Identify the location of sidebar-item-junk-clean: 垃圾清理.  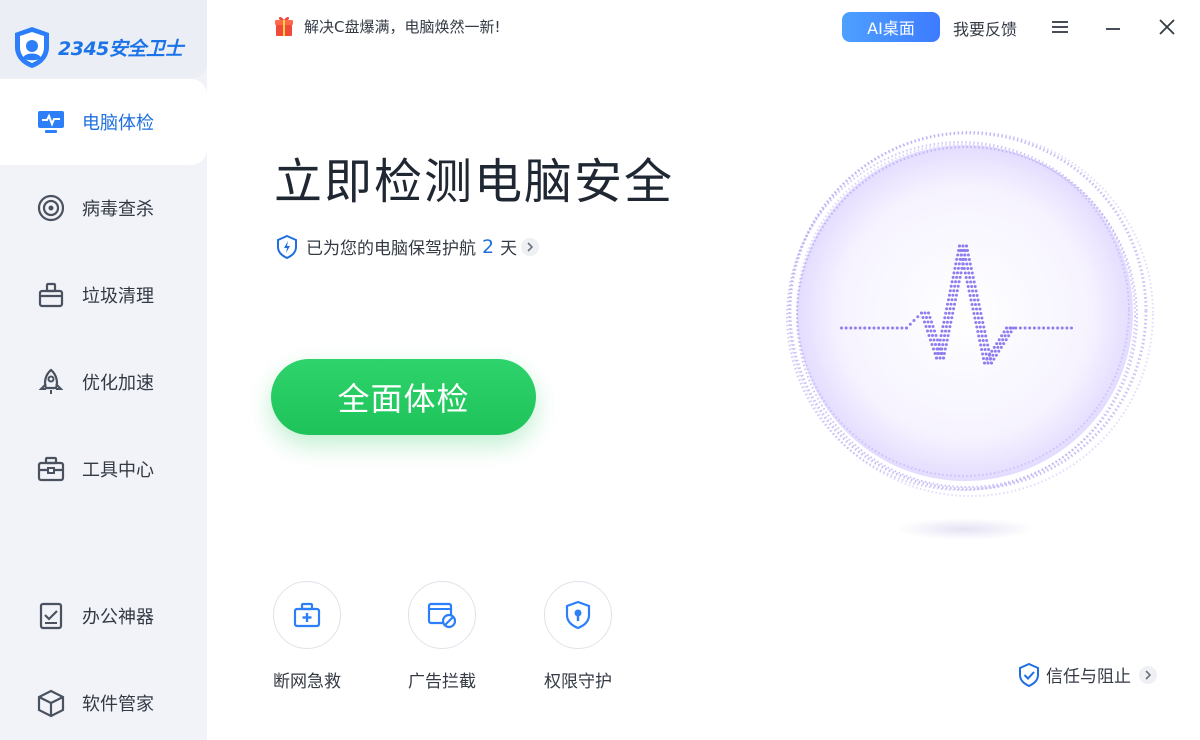
(103, 295).